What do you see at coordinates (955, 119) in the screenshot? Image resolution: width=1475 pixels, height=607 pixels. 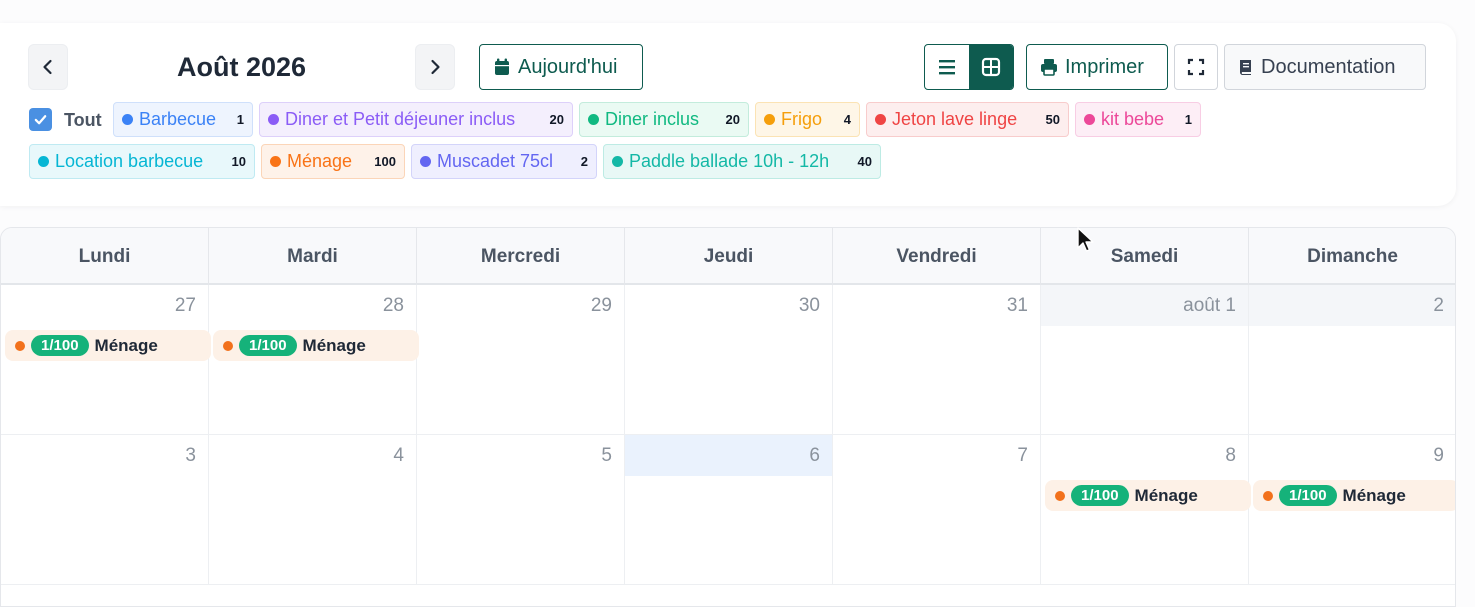 I see `filter-chip-label: Jeton lave linge` at bounding box center [955, 119].